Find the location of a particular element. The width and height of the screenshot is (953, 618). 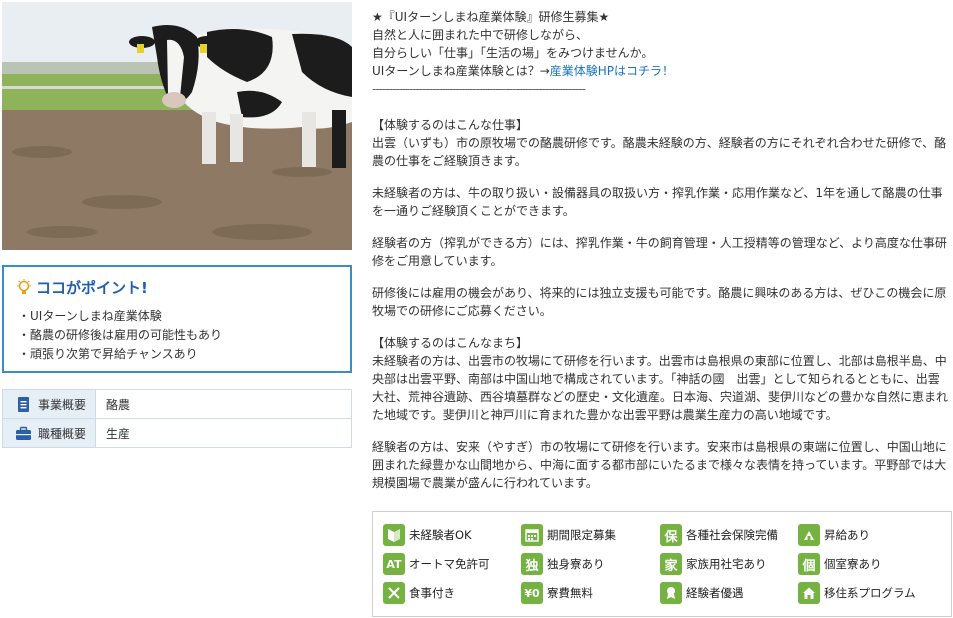

intro-link-prefix: UIターンしまね産業体験とは？→ is located at coordinates (461, 71).